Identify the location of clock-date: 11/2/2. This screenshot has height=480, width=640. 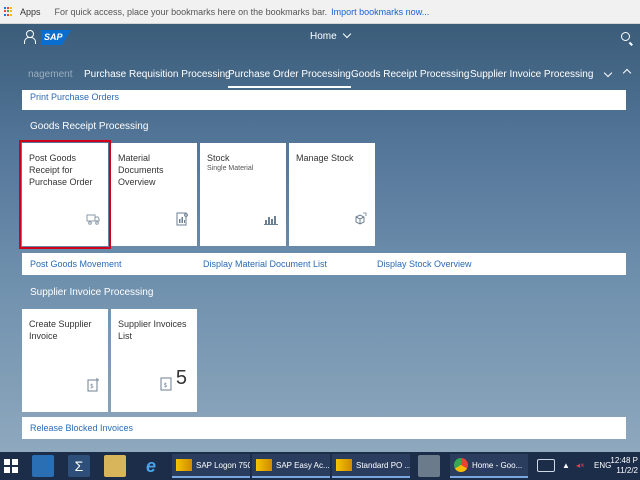
(627, 470).